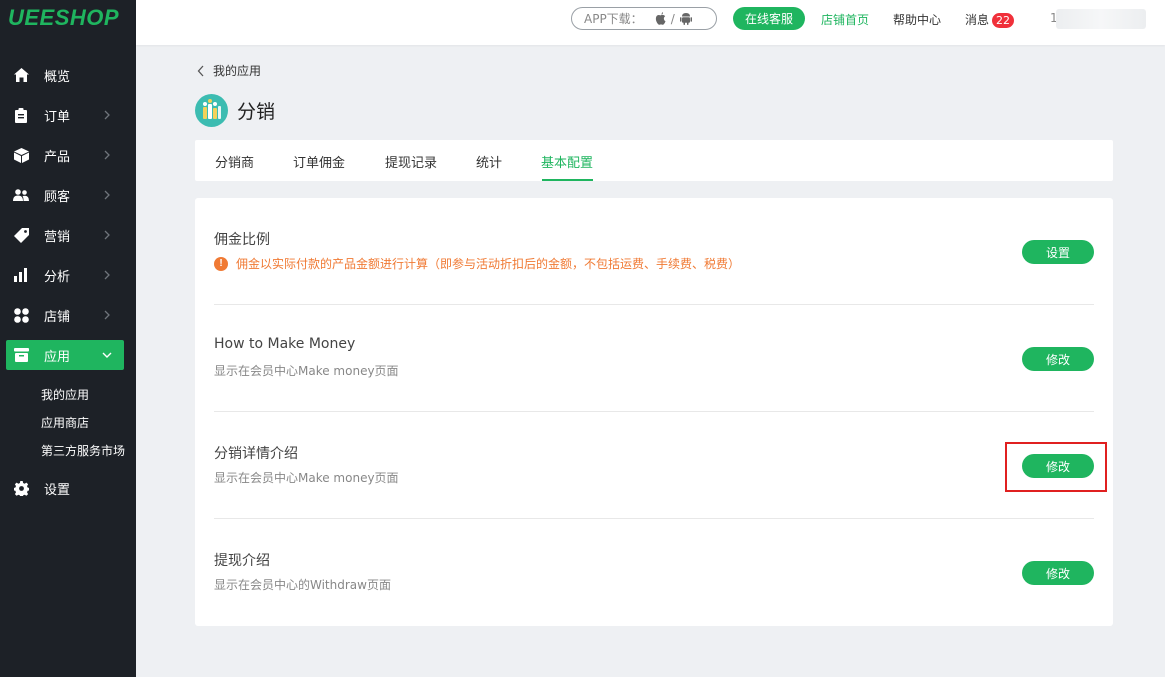  Describe the element at coordinates (644, 18) in the screenshot. I see `app-download: APP下载： /` at that location.